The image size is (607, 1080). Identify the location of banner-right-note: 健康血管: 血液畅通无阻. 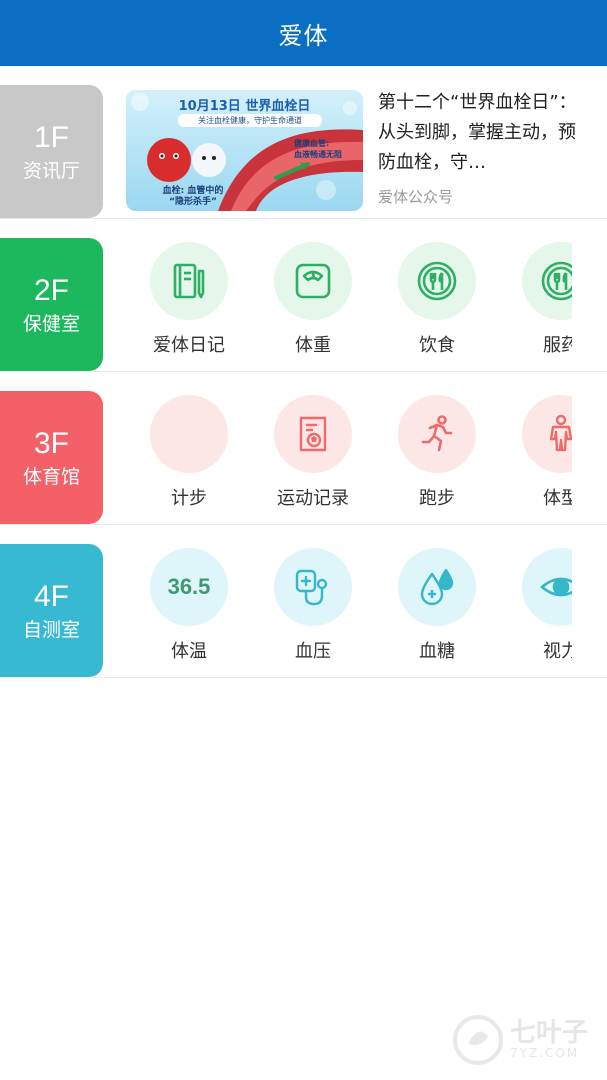
(328, 149).